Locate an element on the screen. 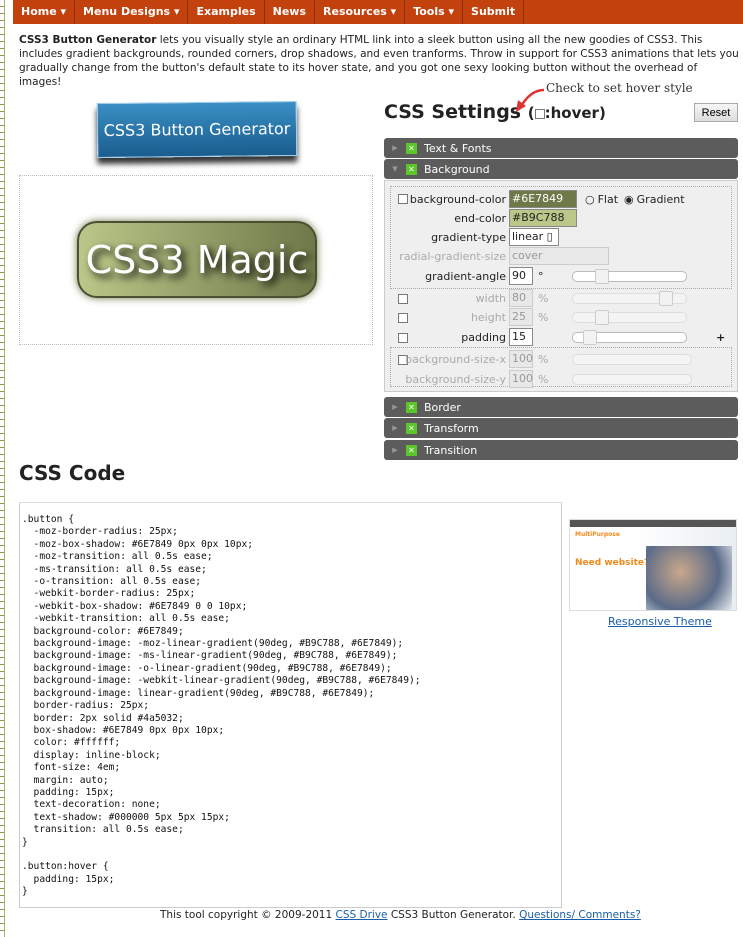  code-line: border-radius: 25px; is located at coordinates (86, 706).